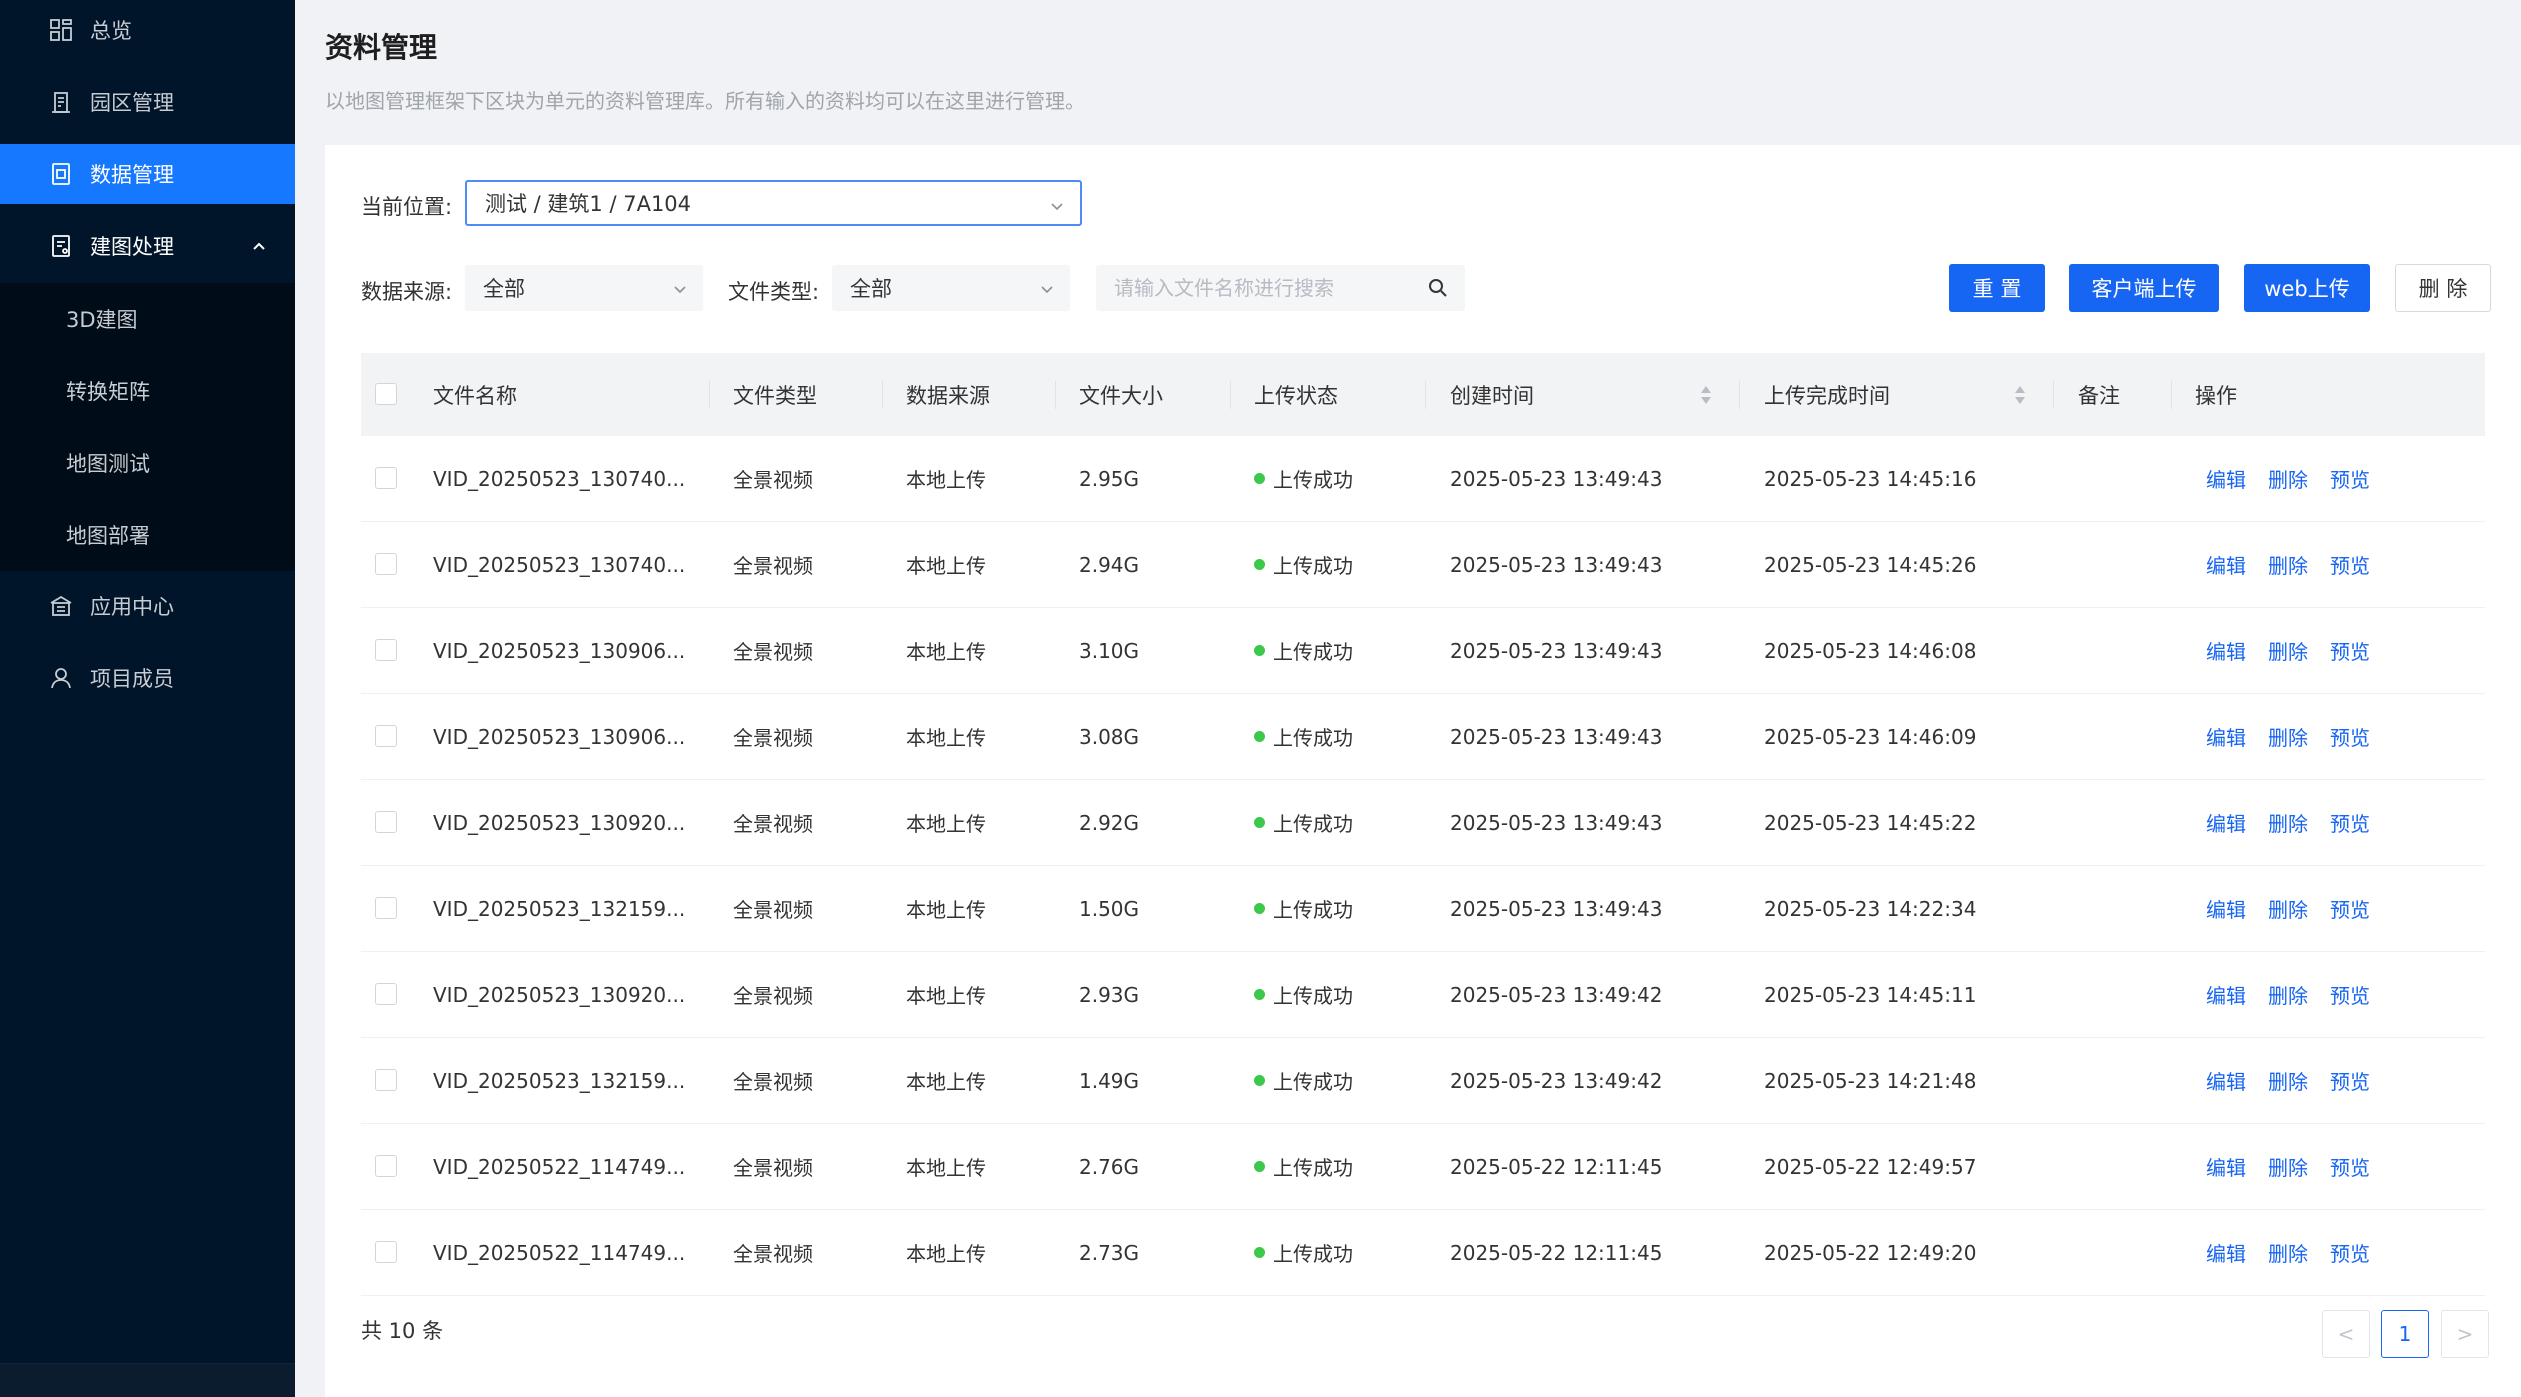 Image resolution: width=2521 pixels, height=1397 pixels. I want to click on prev-page-button: <, so click(2346, 1334).